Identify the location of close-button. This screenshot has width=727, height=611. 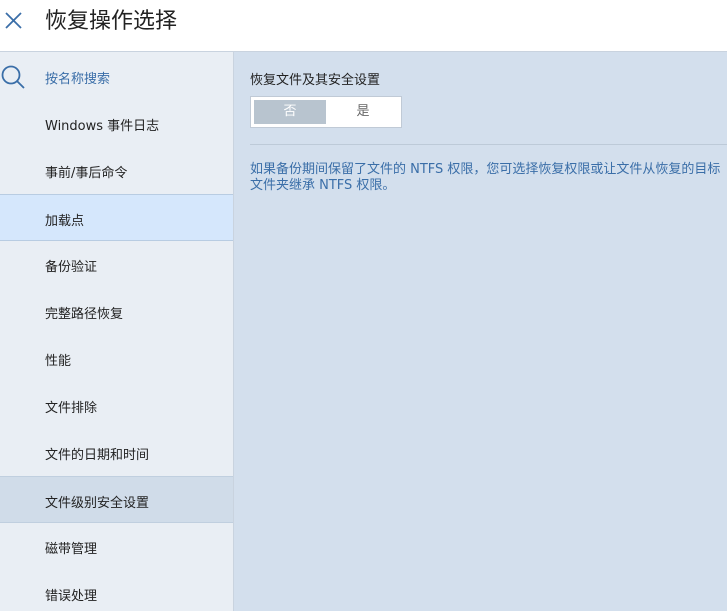
(14, 20).